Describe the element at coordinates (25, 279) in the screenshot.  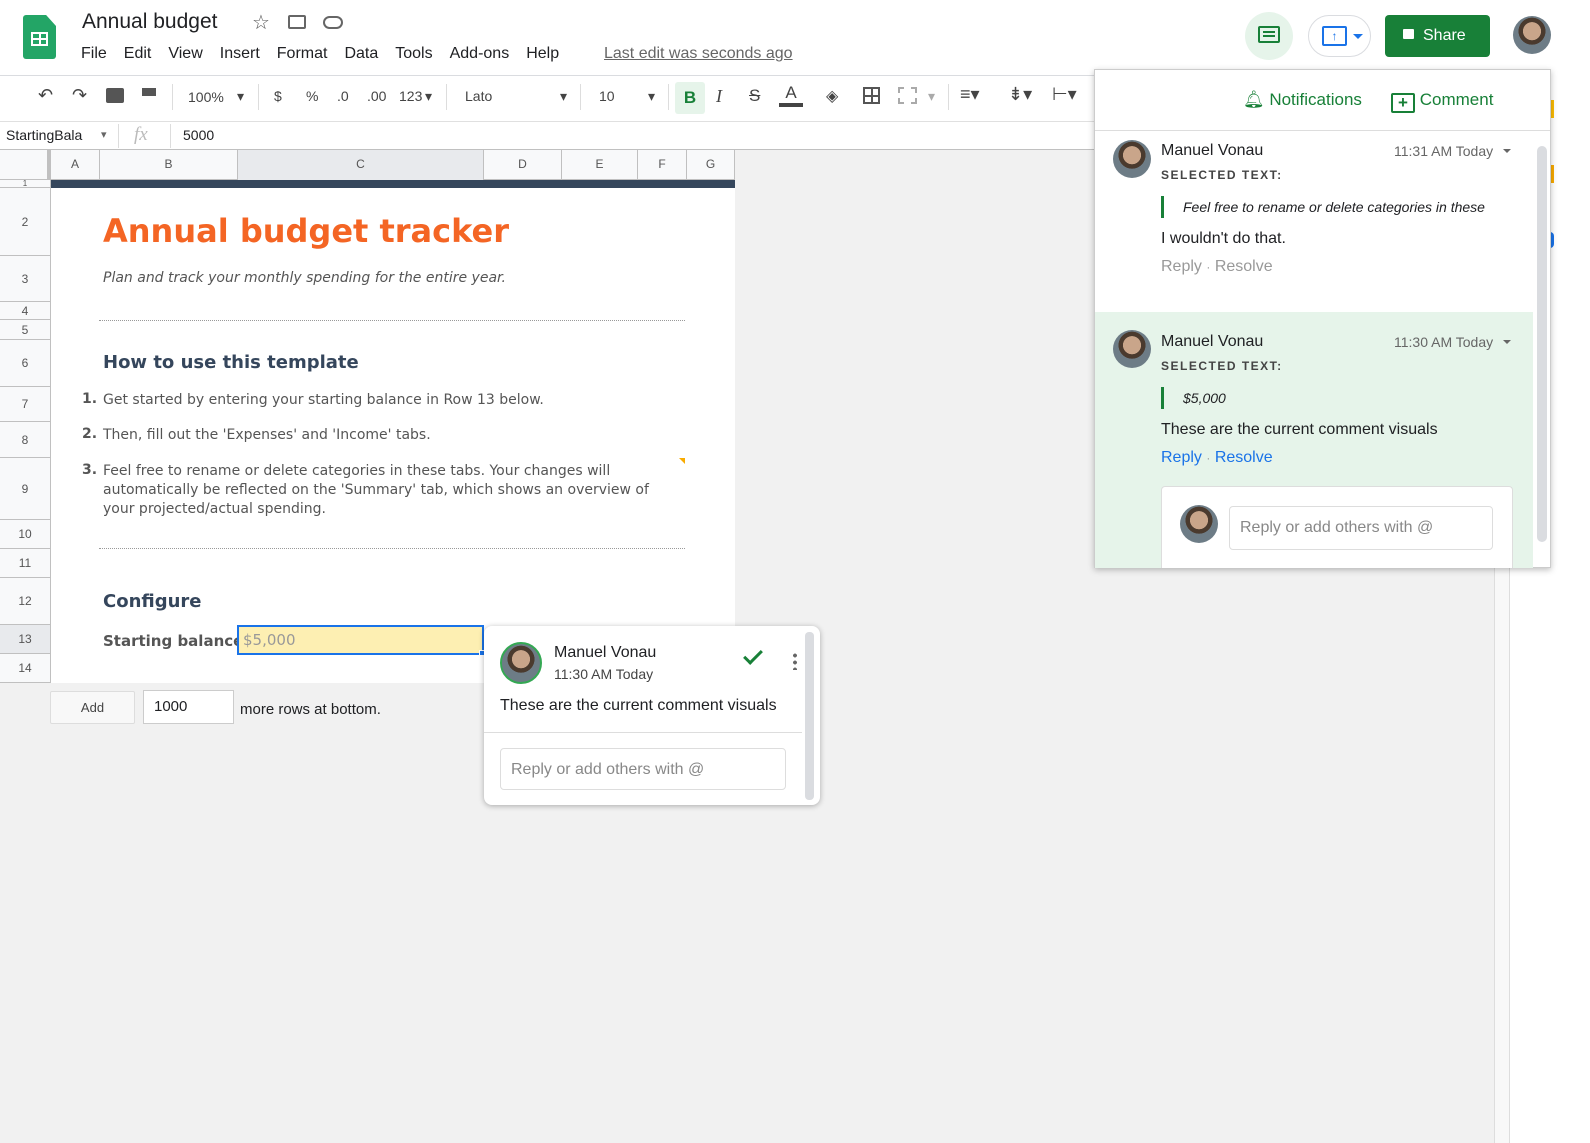
I see `row-header: 3` at that location.